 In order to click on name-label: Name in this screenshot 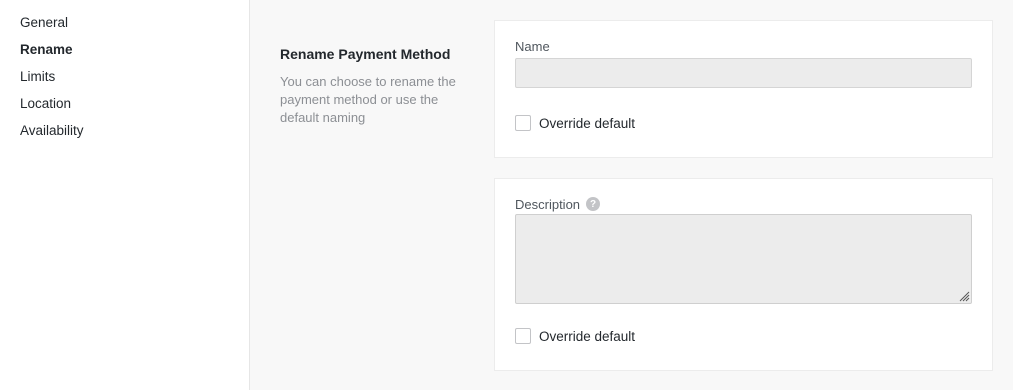, I will do `click(743, 46)`.